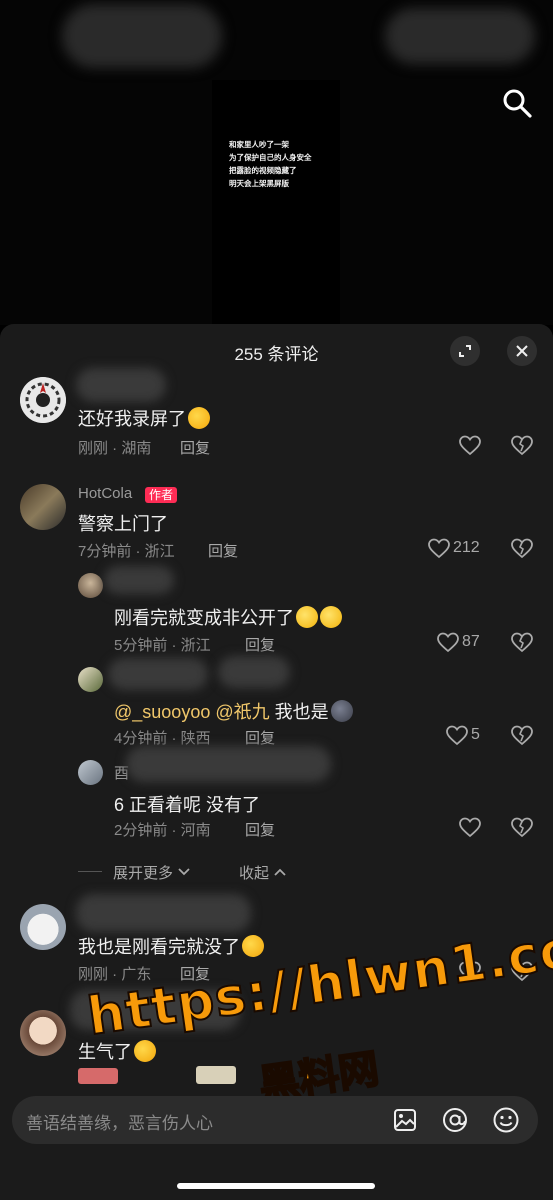 The width and height of the screenshot is (553, 1200). I want to click on collapse-button: 收起, so click(263, 872).